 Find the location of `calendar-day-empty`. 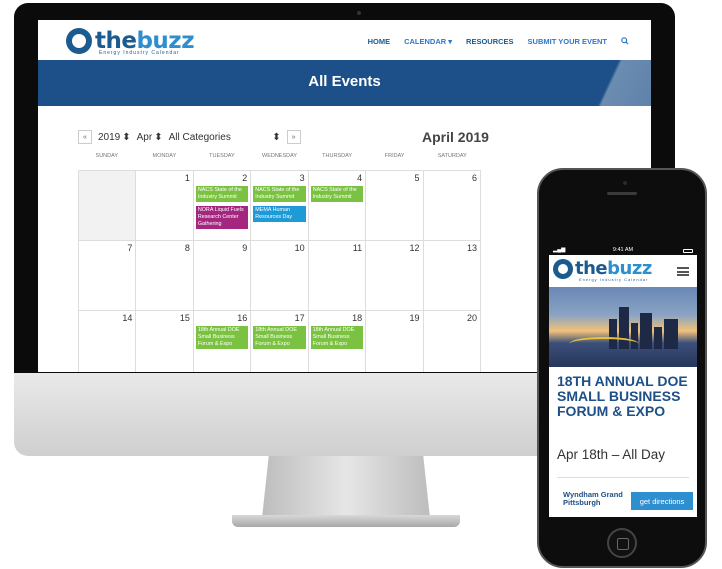

calendar-day-empty is located at coordinates (108, 206).